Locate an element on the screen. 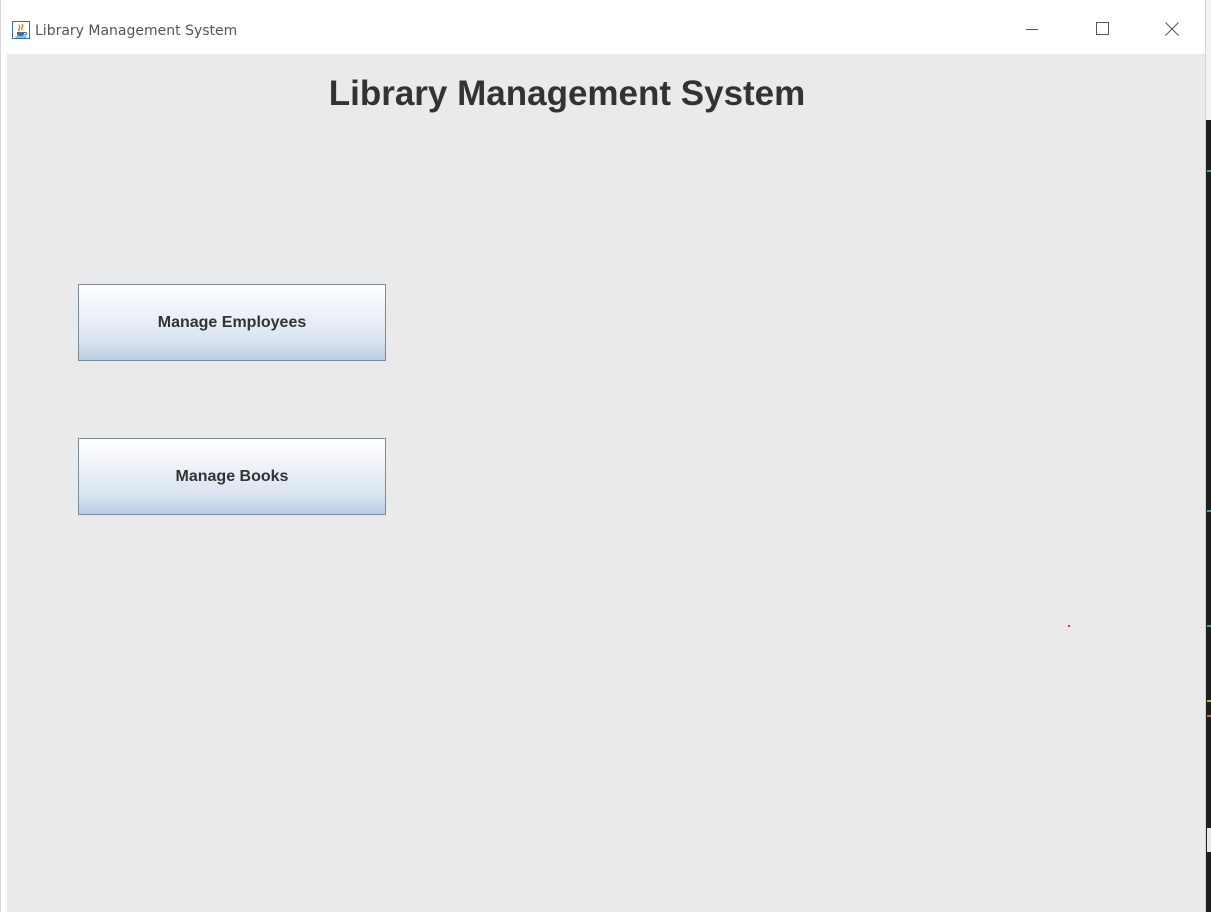 The image size is (1211, 912). background-window-edge is located at coordinates (1208, 456).